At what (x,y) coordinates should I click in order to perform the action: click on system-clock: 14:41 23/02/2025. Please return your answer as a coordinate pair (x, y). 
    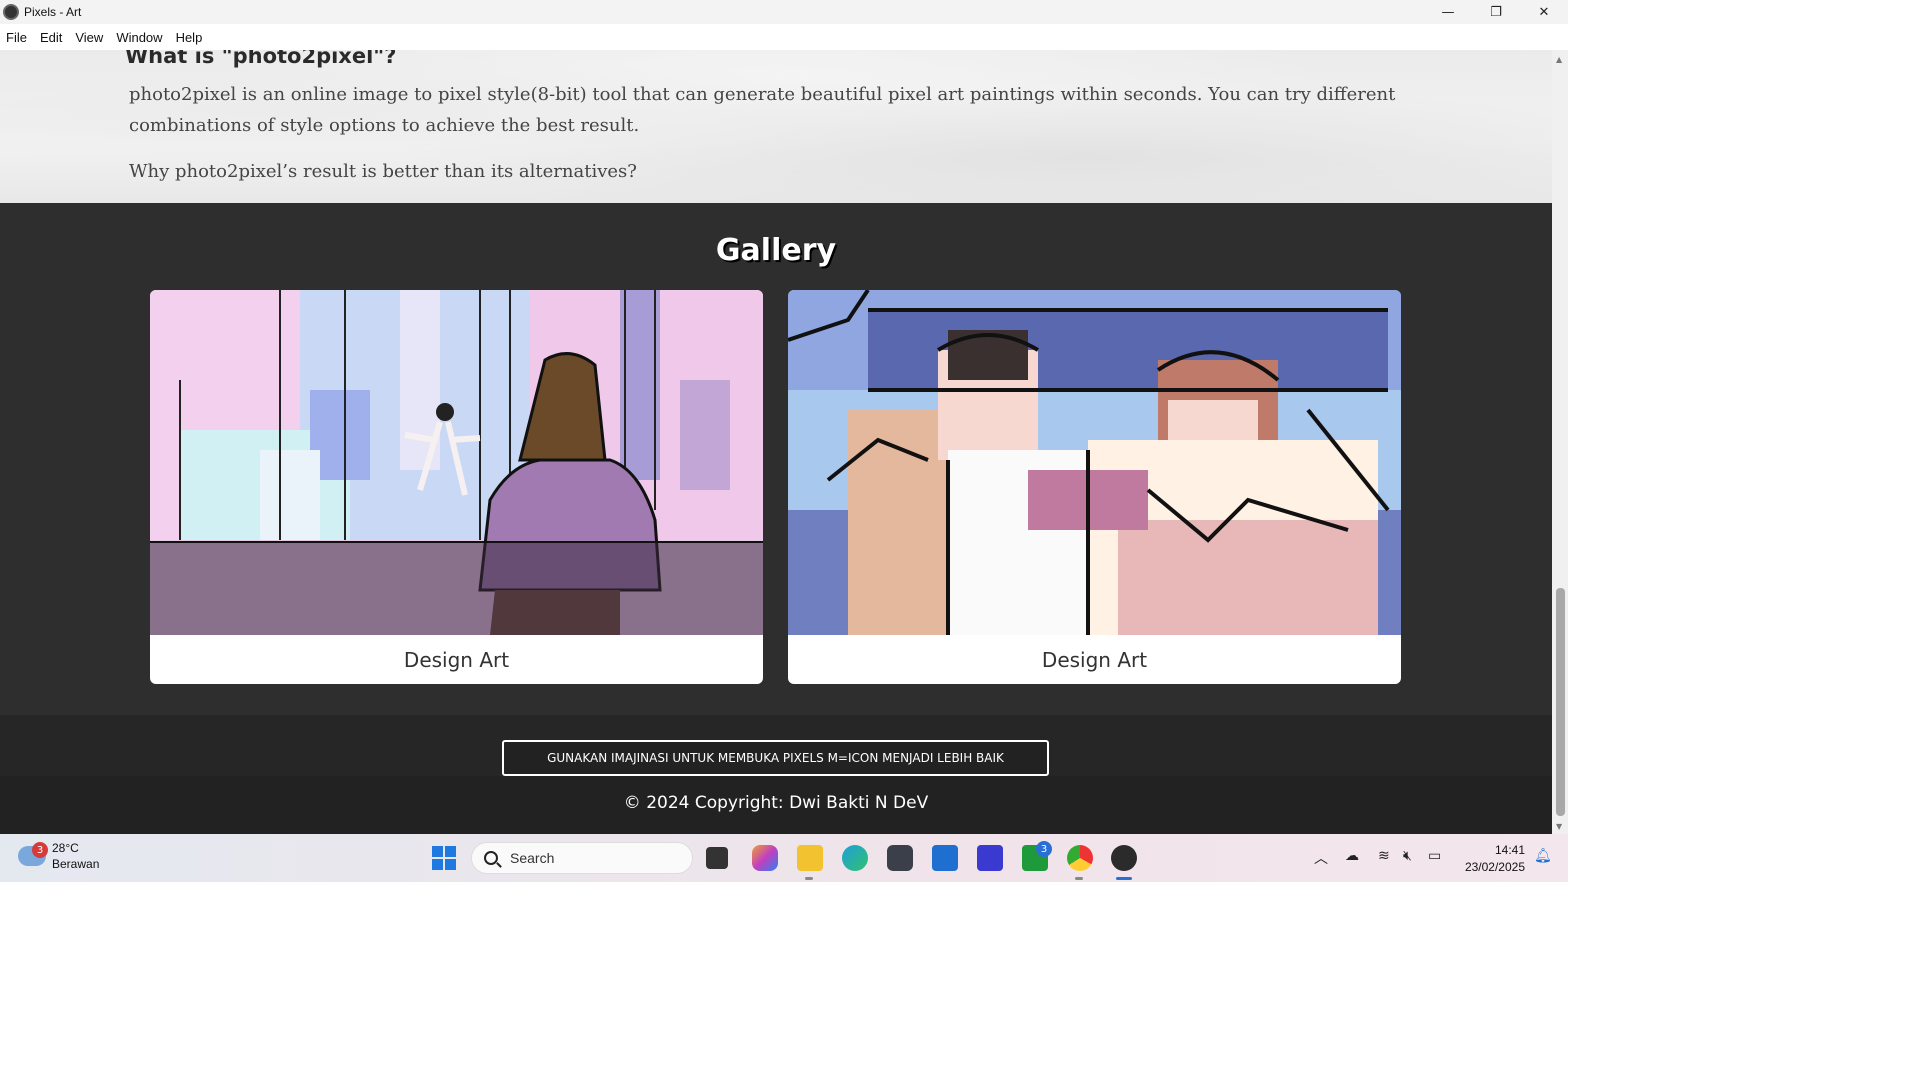
    Looking at the image, I should click on (1495, 859).